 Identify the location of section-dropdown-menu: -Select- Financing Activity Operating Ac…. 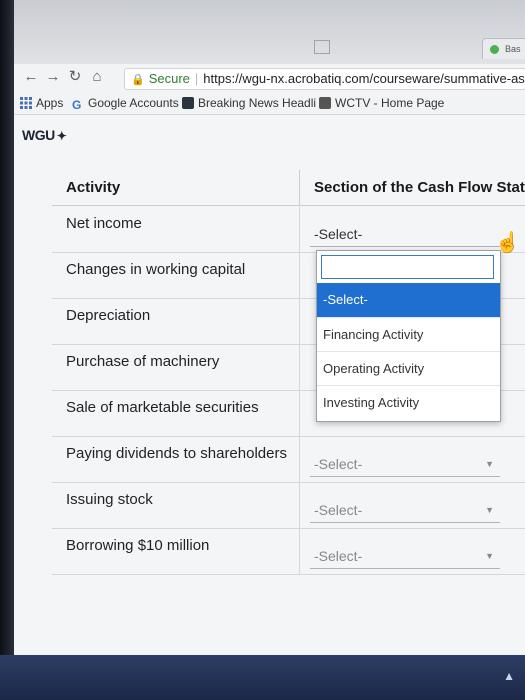
(408, 336).